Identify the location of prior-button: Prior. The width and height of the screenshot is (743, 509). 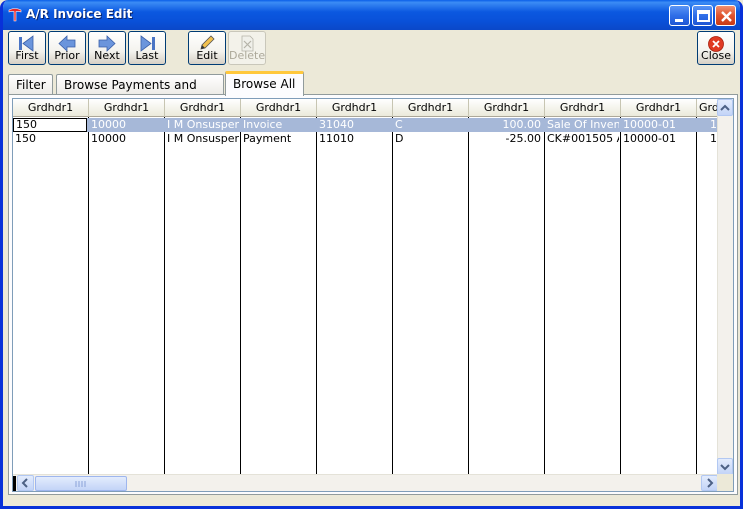
(67, 48).